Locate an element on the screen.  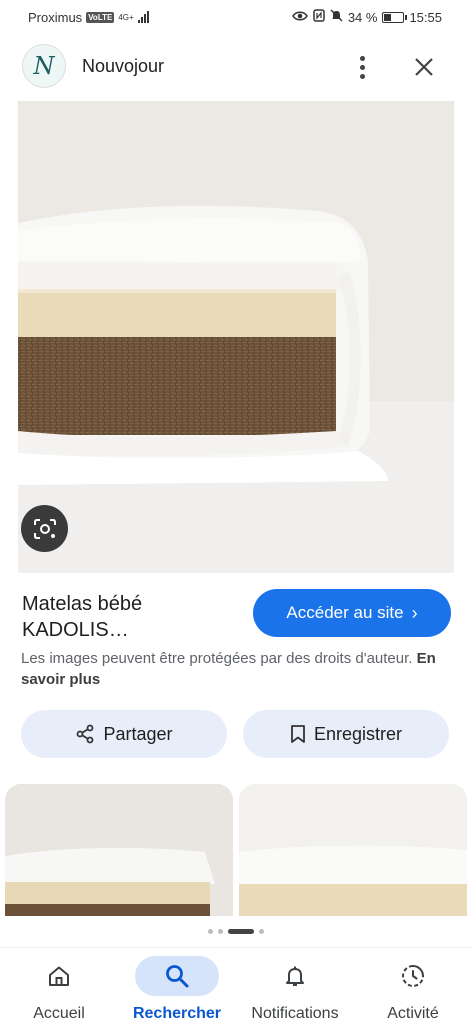
volte-badge: VoLTE is located at coordinates (100, 17).